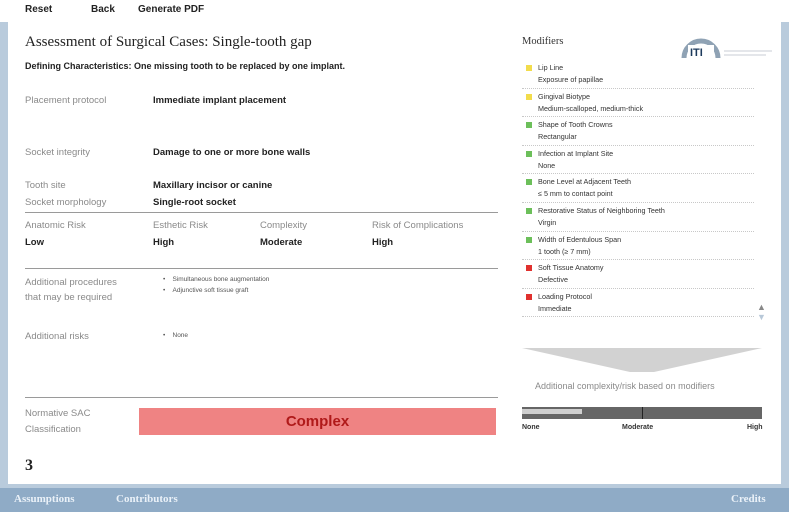  What do you see at coordinates (748, 499) in the screenshot?
I see `credits-link: Credits` at bounding box center [748, 499].